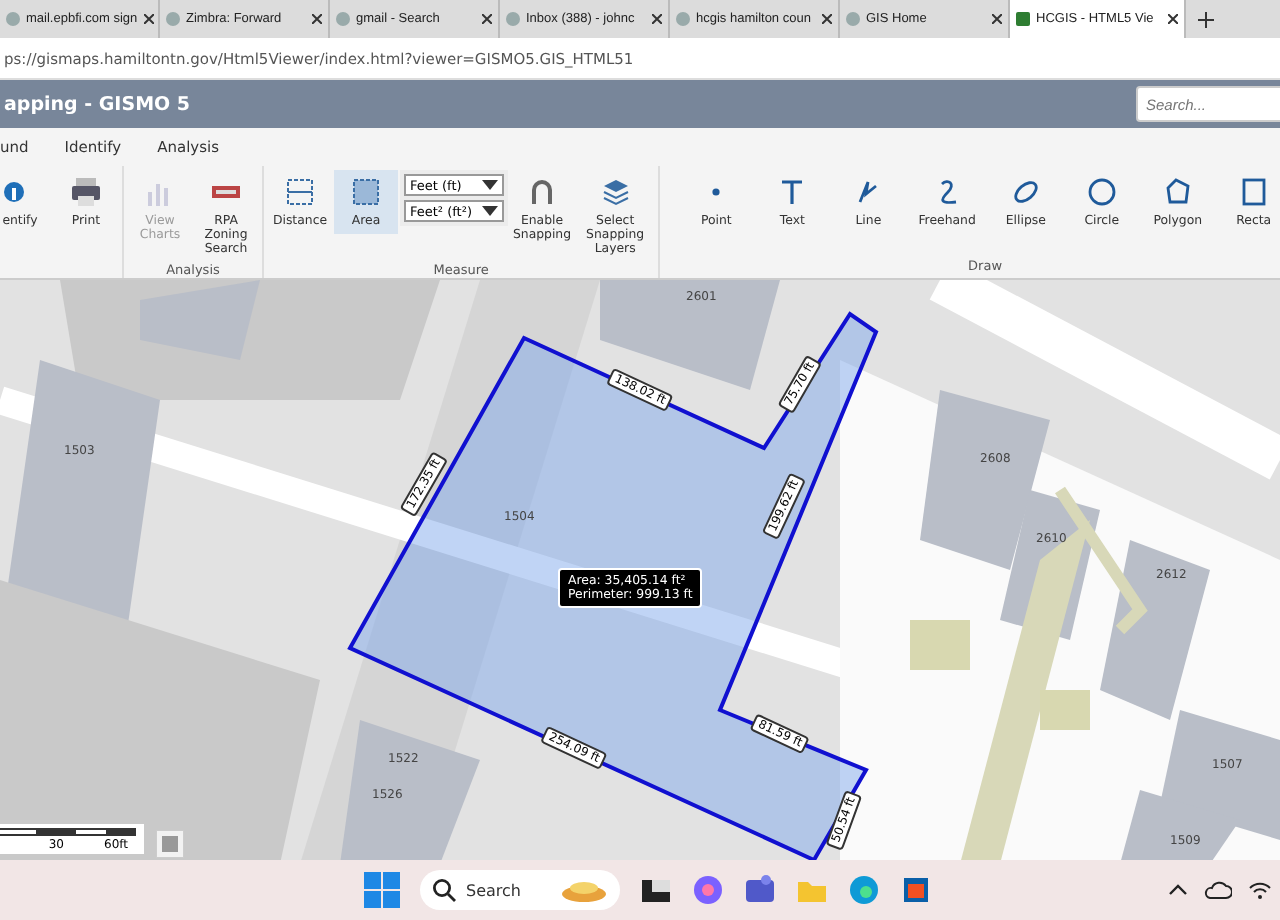 This screenshot has height=920, width=1280. What do you see at coordinates (520, 890) in the screenshot?
I see `taskbar-search-field: Search` at bounding box center [520, 890].